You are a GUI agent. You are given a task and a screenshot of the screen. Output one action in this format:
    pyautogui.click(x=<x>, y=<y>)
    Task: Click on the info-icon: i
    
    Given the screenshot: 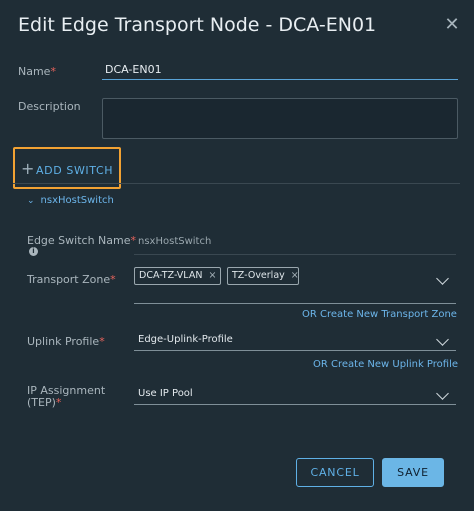 What is the action you would take?
    pyautogui.click(x=33, y=251)
    